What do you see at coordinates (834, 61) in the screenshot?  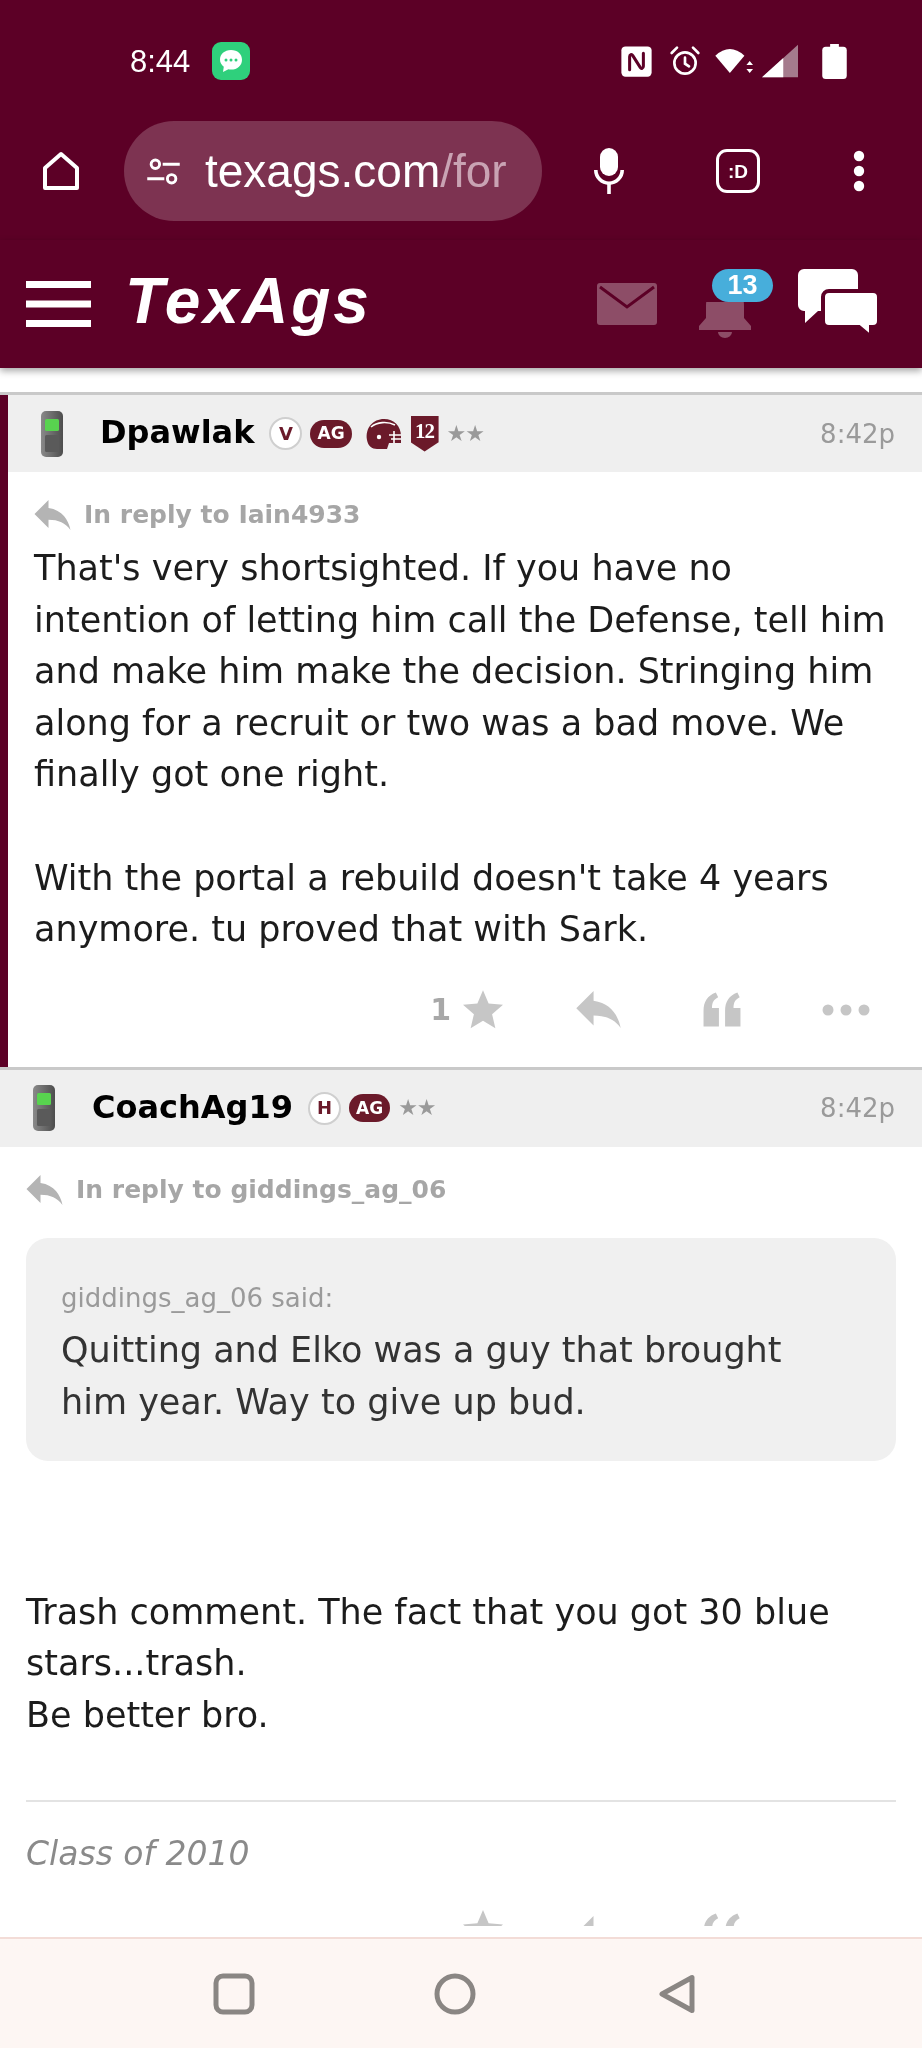 I see `battery-icon` at bounding box center [834, 61].